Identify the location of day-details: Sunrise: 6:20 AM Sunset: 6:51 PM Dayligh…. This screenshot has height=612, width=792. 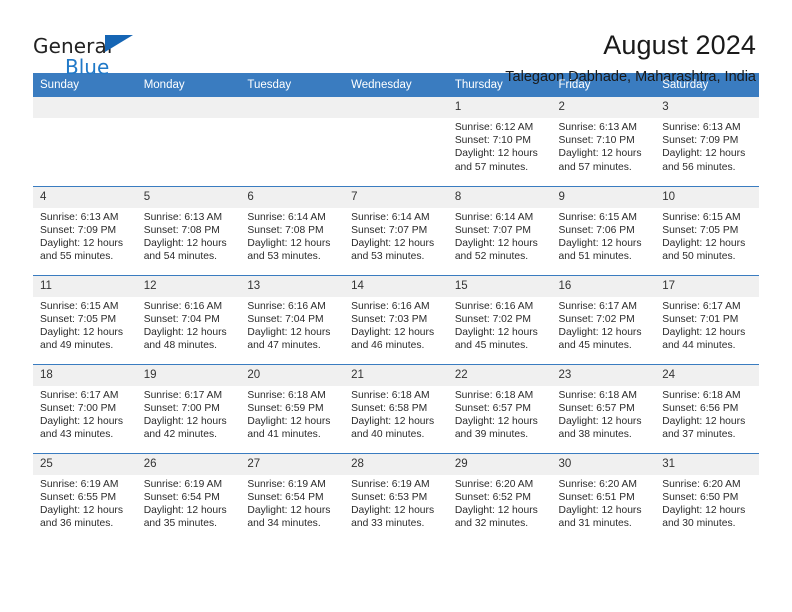
(604, 503).